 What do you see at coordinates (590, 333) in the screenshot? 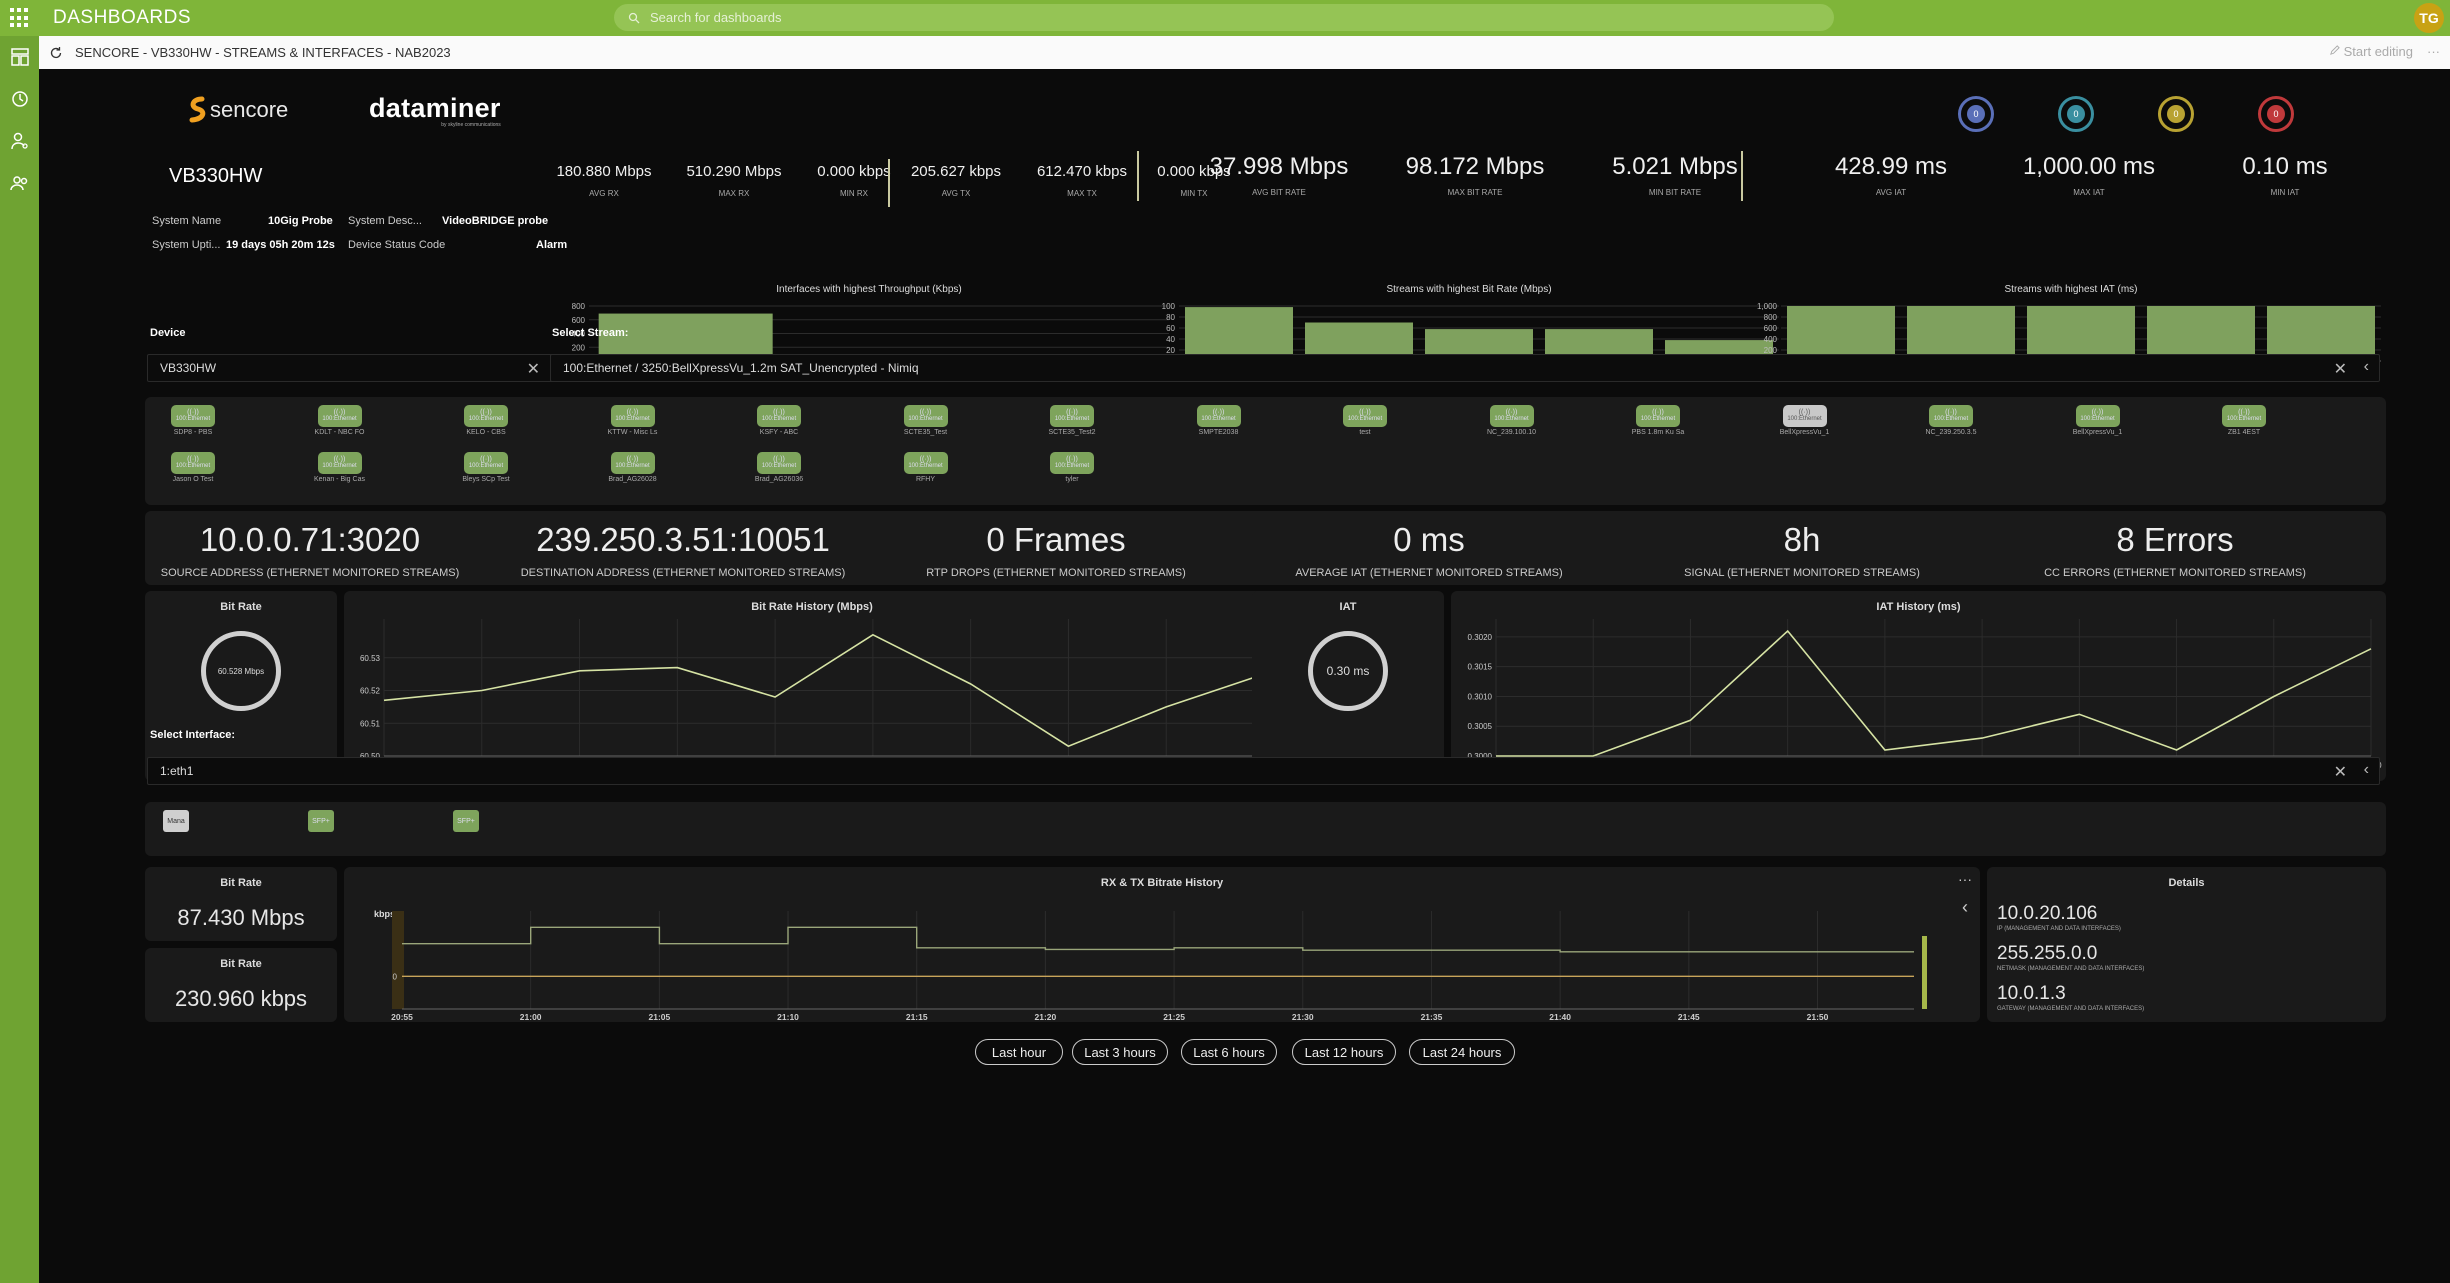
I see `stream-select-label: Select Stream:` at bounding box center [590, 333].